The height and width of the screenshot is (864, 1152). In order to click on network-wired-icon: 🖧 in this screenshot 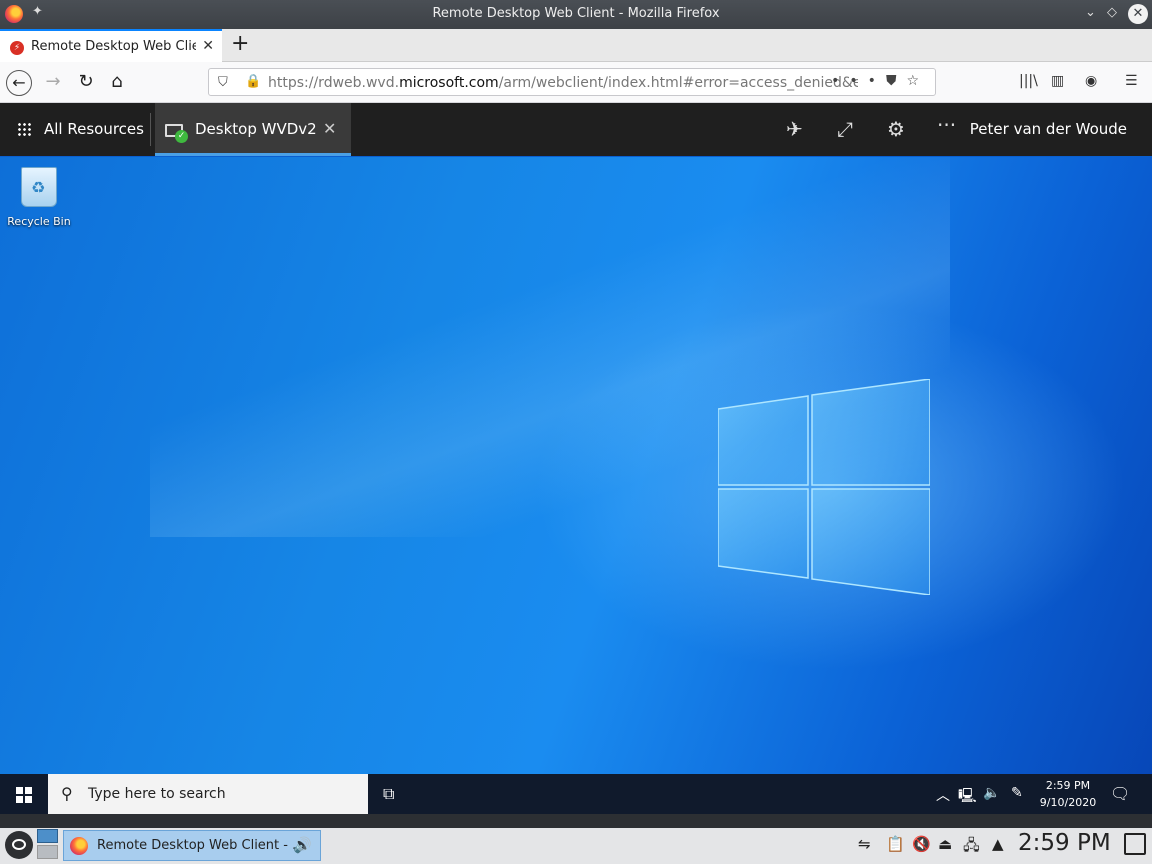, I will do `click(971, 847)`.